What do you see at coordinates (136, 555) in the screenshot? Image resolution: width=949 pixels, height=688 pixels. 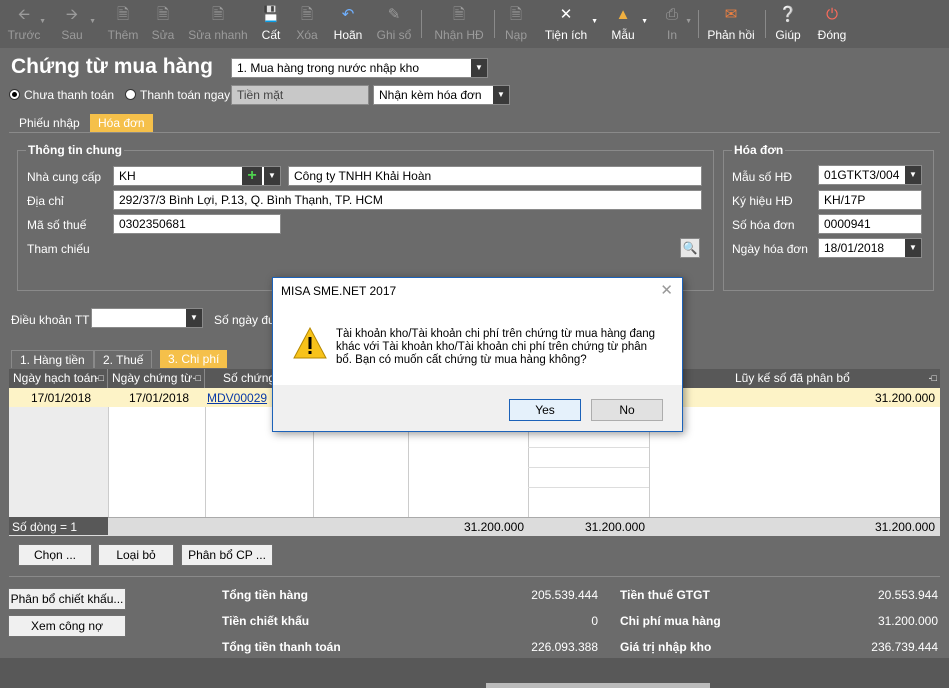 I see `remove-button: Loại bỏ` at bounding box center [136, 555].